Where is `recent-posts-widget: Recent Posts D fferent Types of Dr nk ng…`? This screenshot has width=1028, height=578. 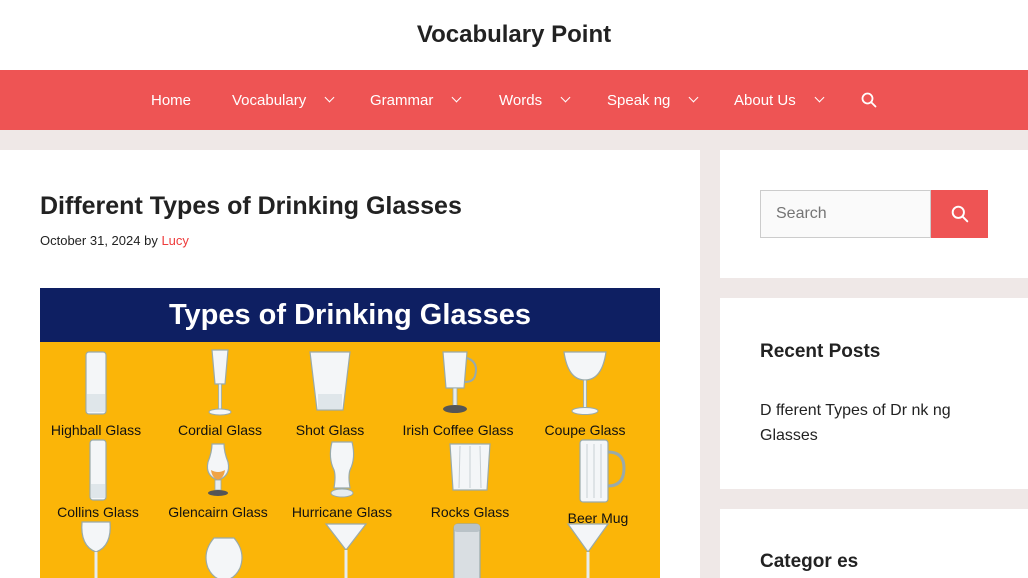
recent-posts-widget: Recent Posts D fferent Types of Dr nk ng… is located at coordinates (874, 393).